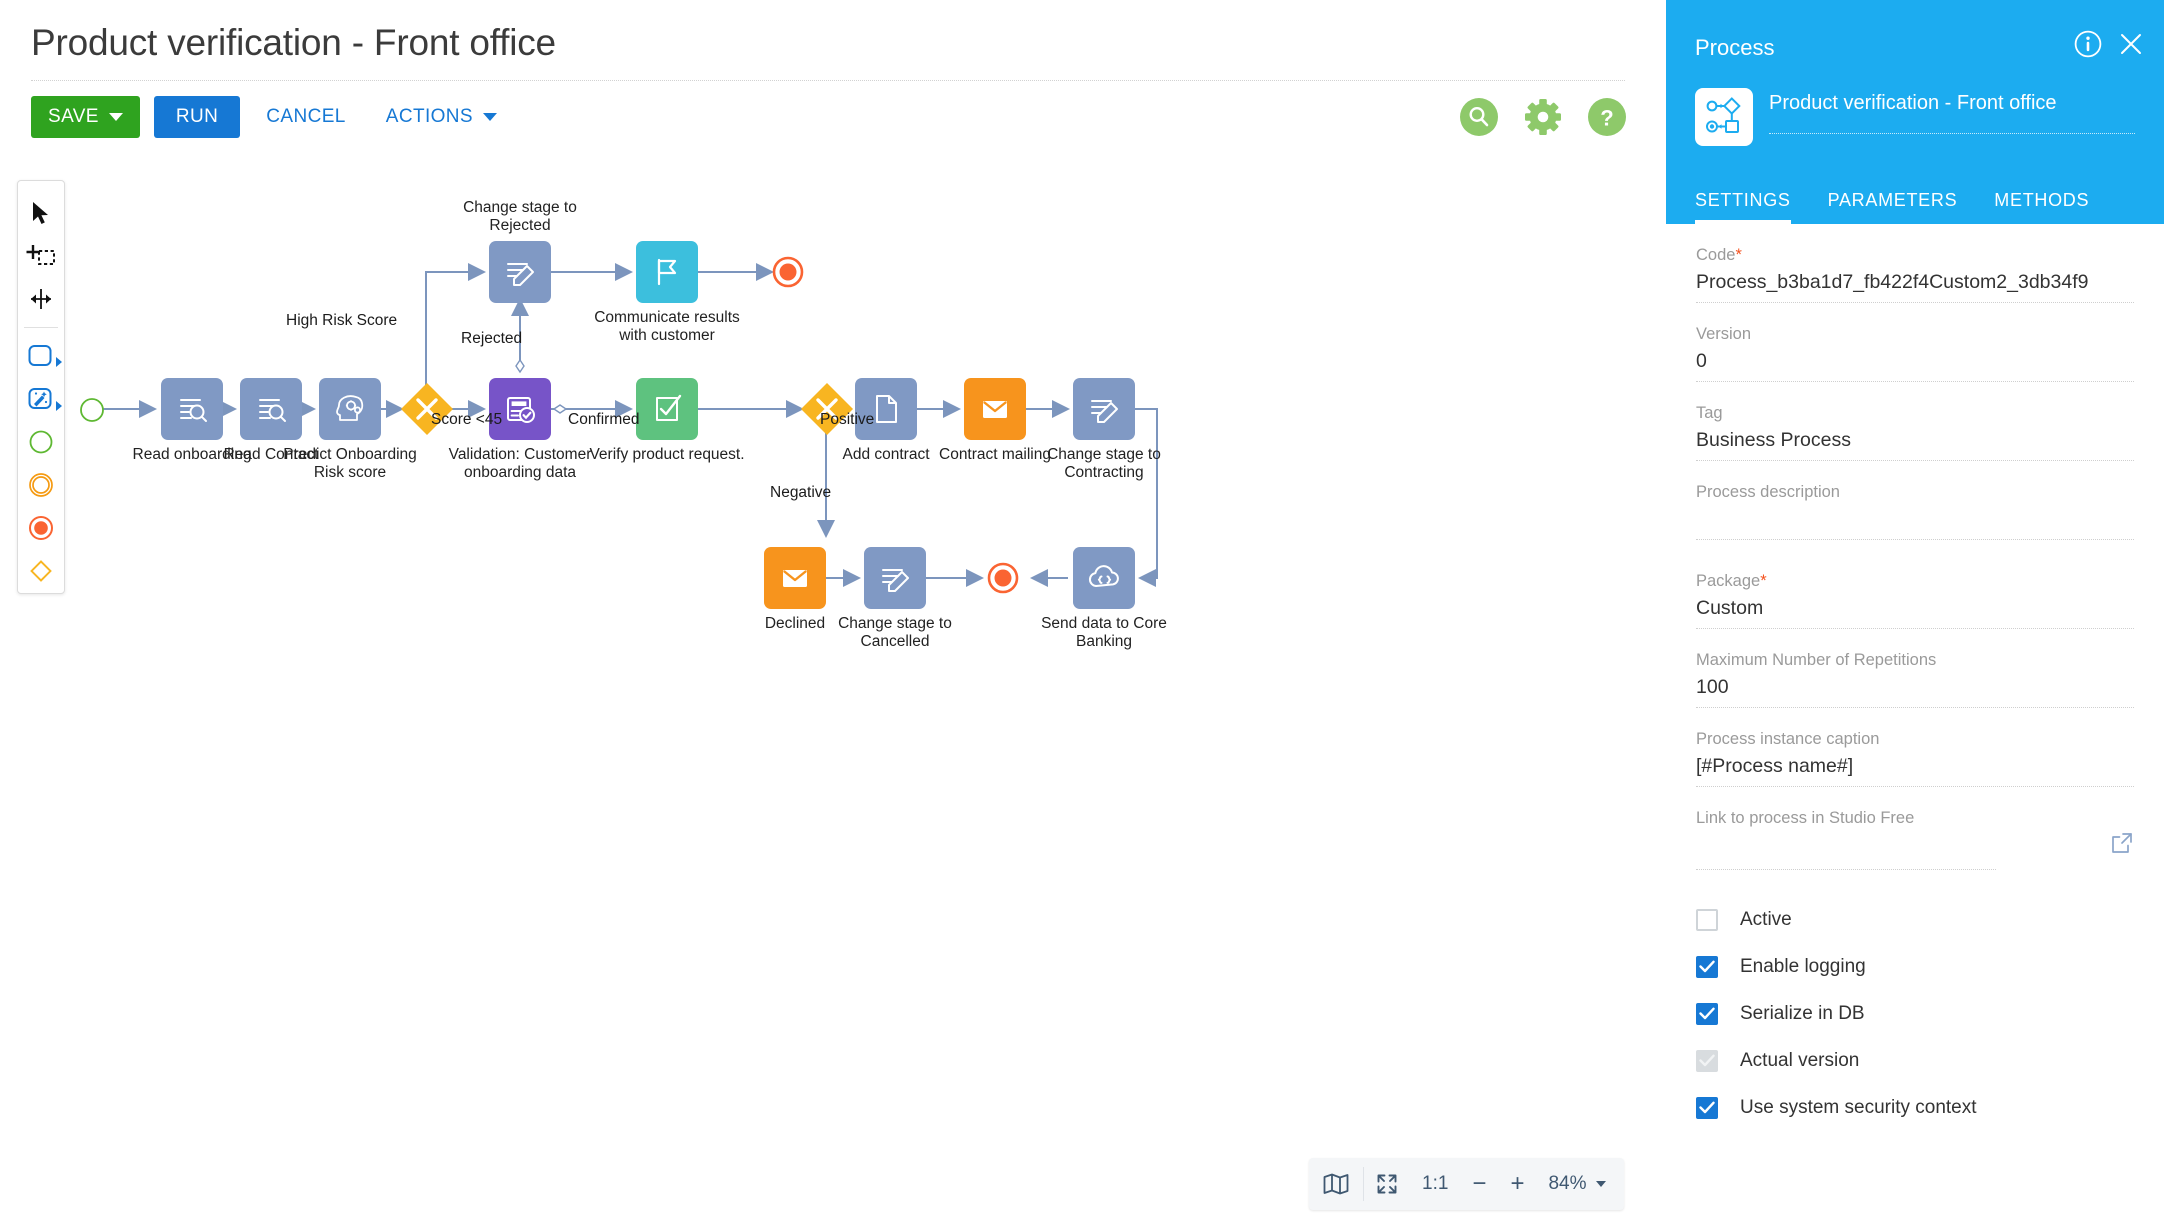  Describe the element at coordinates (1915, 359) in the screenshot. I see `field-version-value: 0` at that location.